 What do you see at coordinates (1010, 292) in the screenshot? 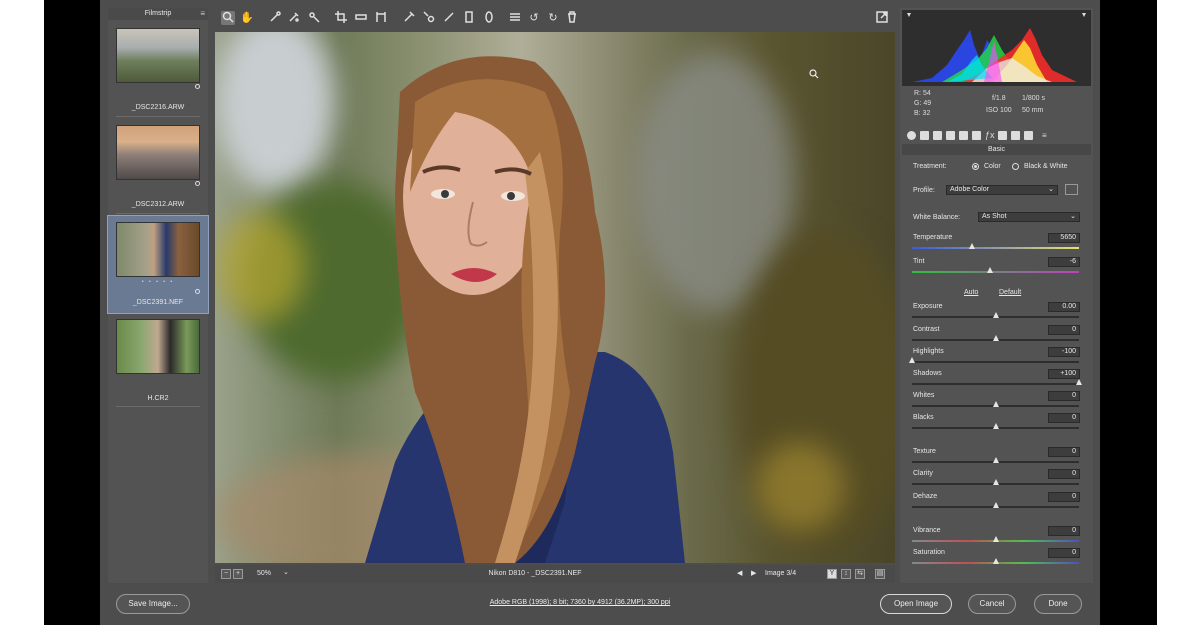
I see `default-button: Default` at bounding box center [1010, 292].